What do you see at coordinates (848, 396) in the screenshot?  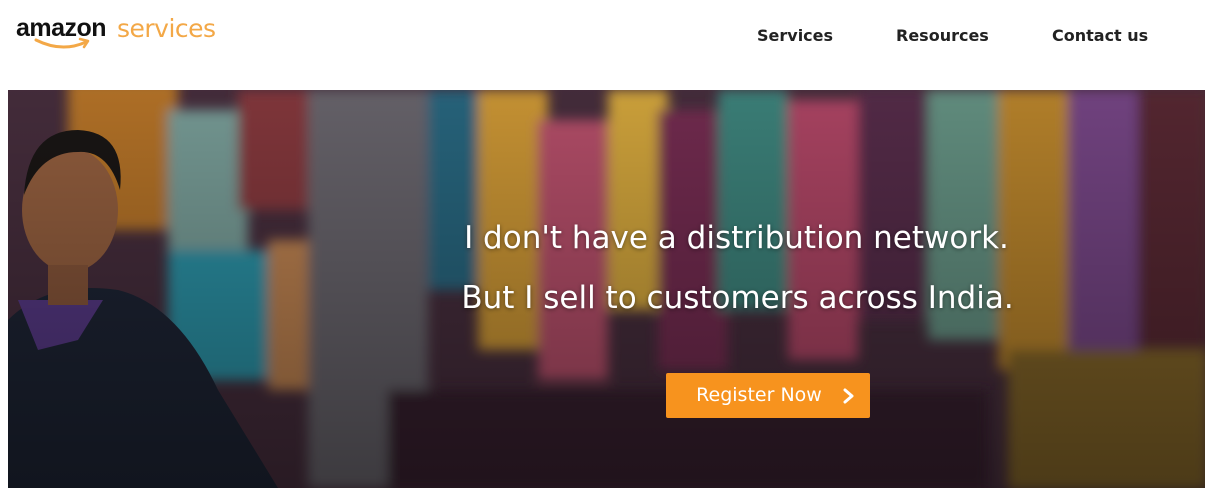 I see `chevron-right-icon` at bounding box center [848, 396].